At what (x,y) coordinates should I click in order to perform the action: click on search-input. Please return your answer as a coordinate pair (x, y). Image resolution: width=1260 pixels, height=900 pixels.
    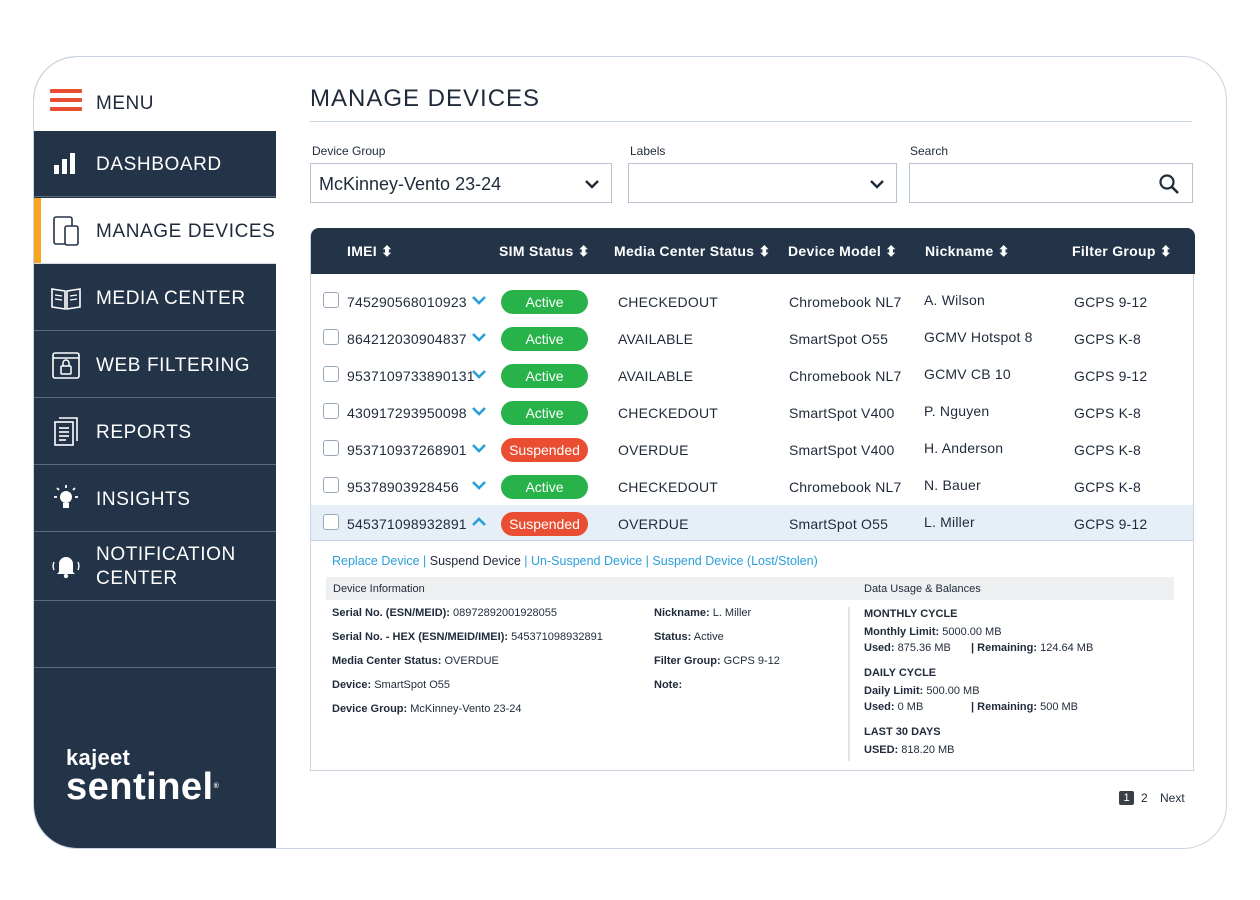
    Looking at the image, I should click on (1051, 183).